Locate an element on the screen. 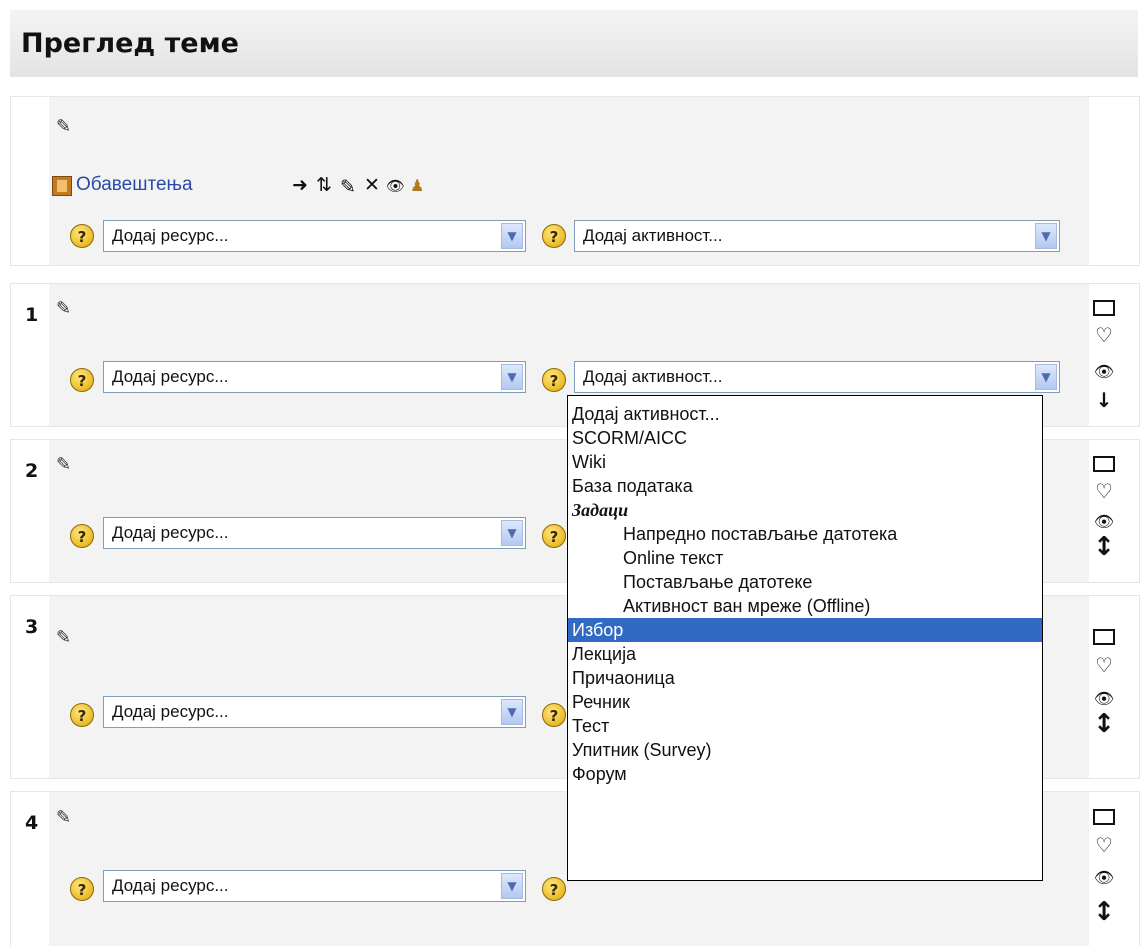  edit-pencil-icon: ✎ is located at coordinates (348, 187).